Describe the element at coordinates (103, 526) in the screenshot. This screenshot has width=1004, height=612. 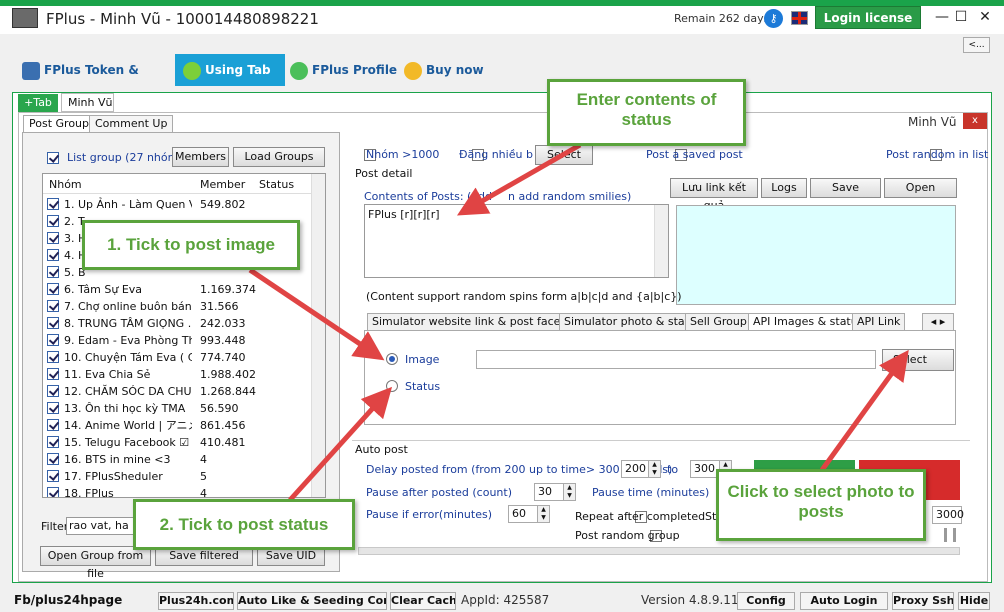
I see `filter-input: rao vat, ha no` at that location.